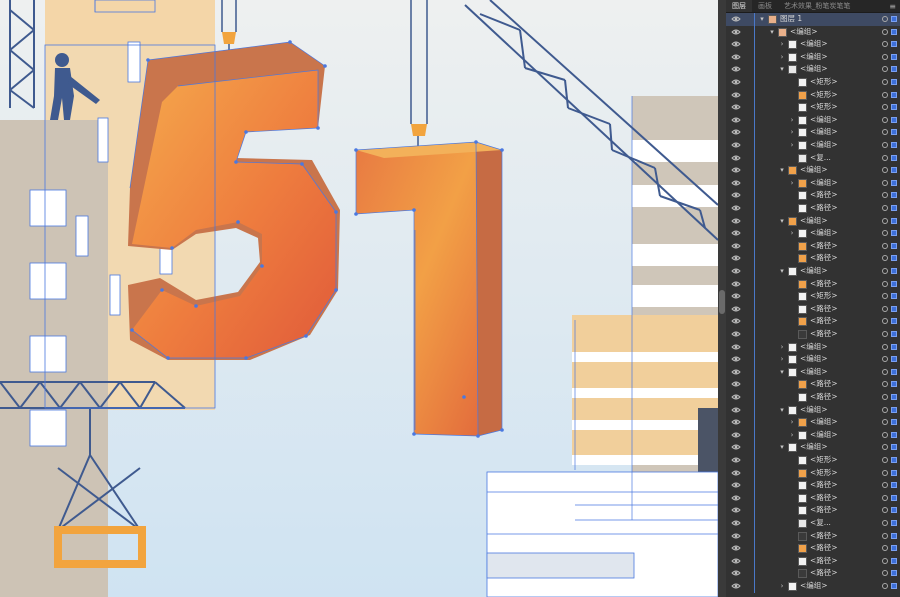  Describe the element at coordinates (739, 6) in the screenshot. I see `tab-layers: 图层` at that location.